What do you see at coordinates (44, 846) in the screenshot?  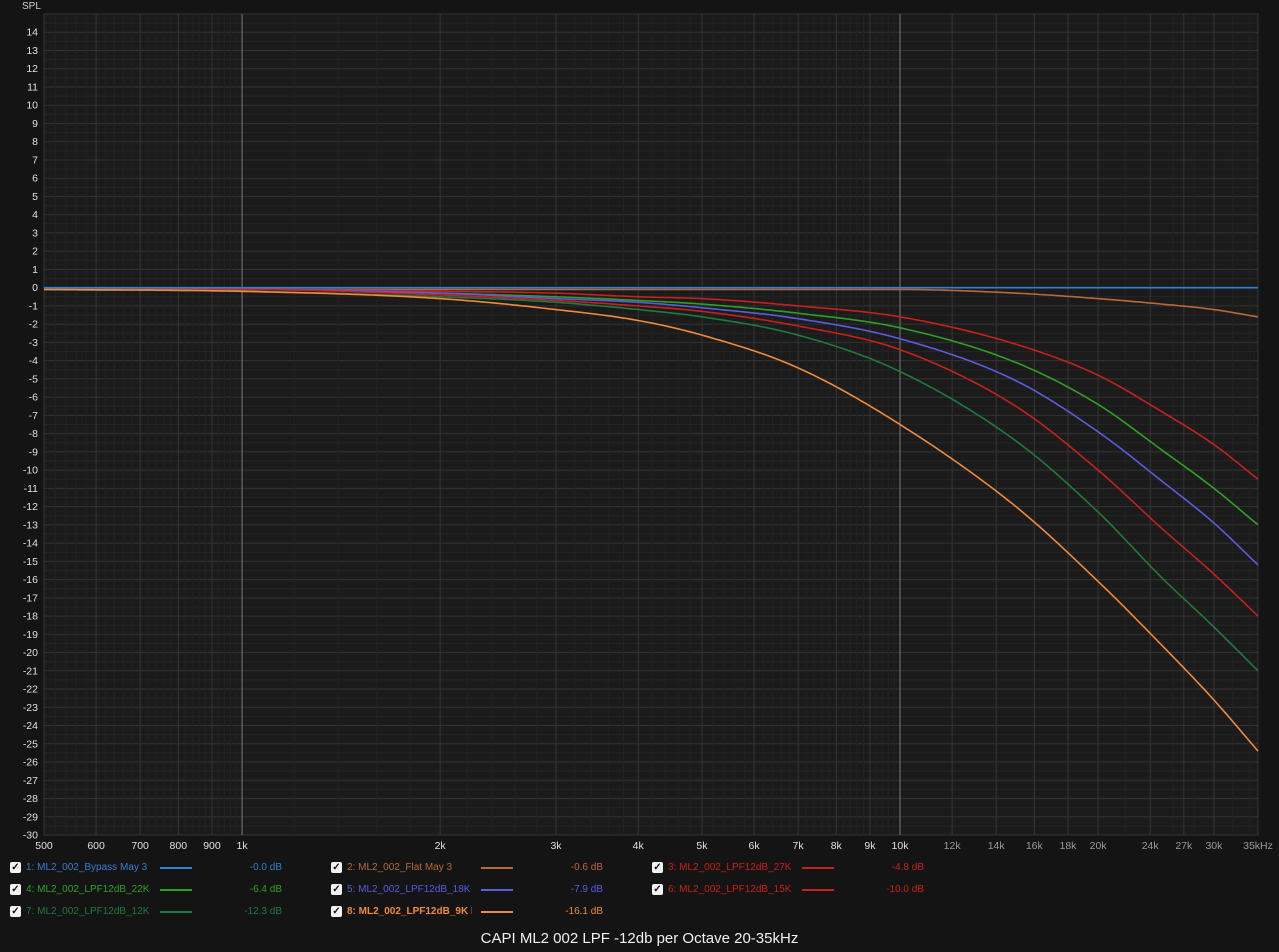 I see `x-tick-label: 500` at bounding box center [44, 846].